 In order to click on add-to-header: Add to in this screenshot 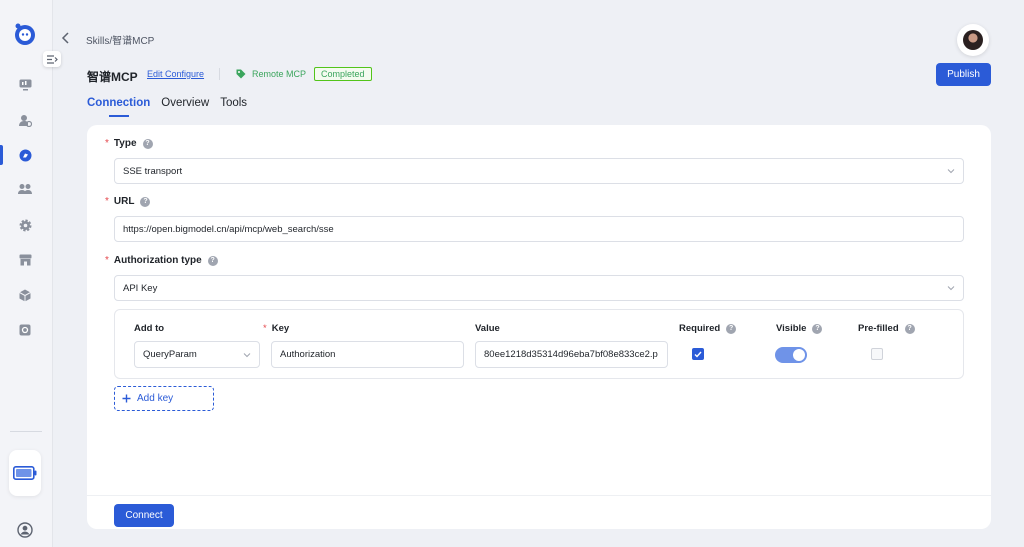, I will do `click(149, 328)`.